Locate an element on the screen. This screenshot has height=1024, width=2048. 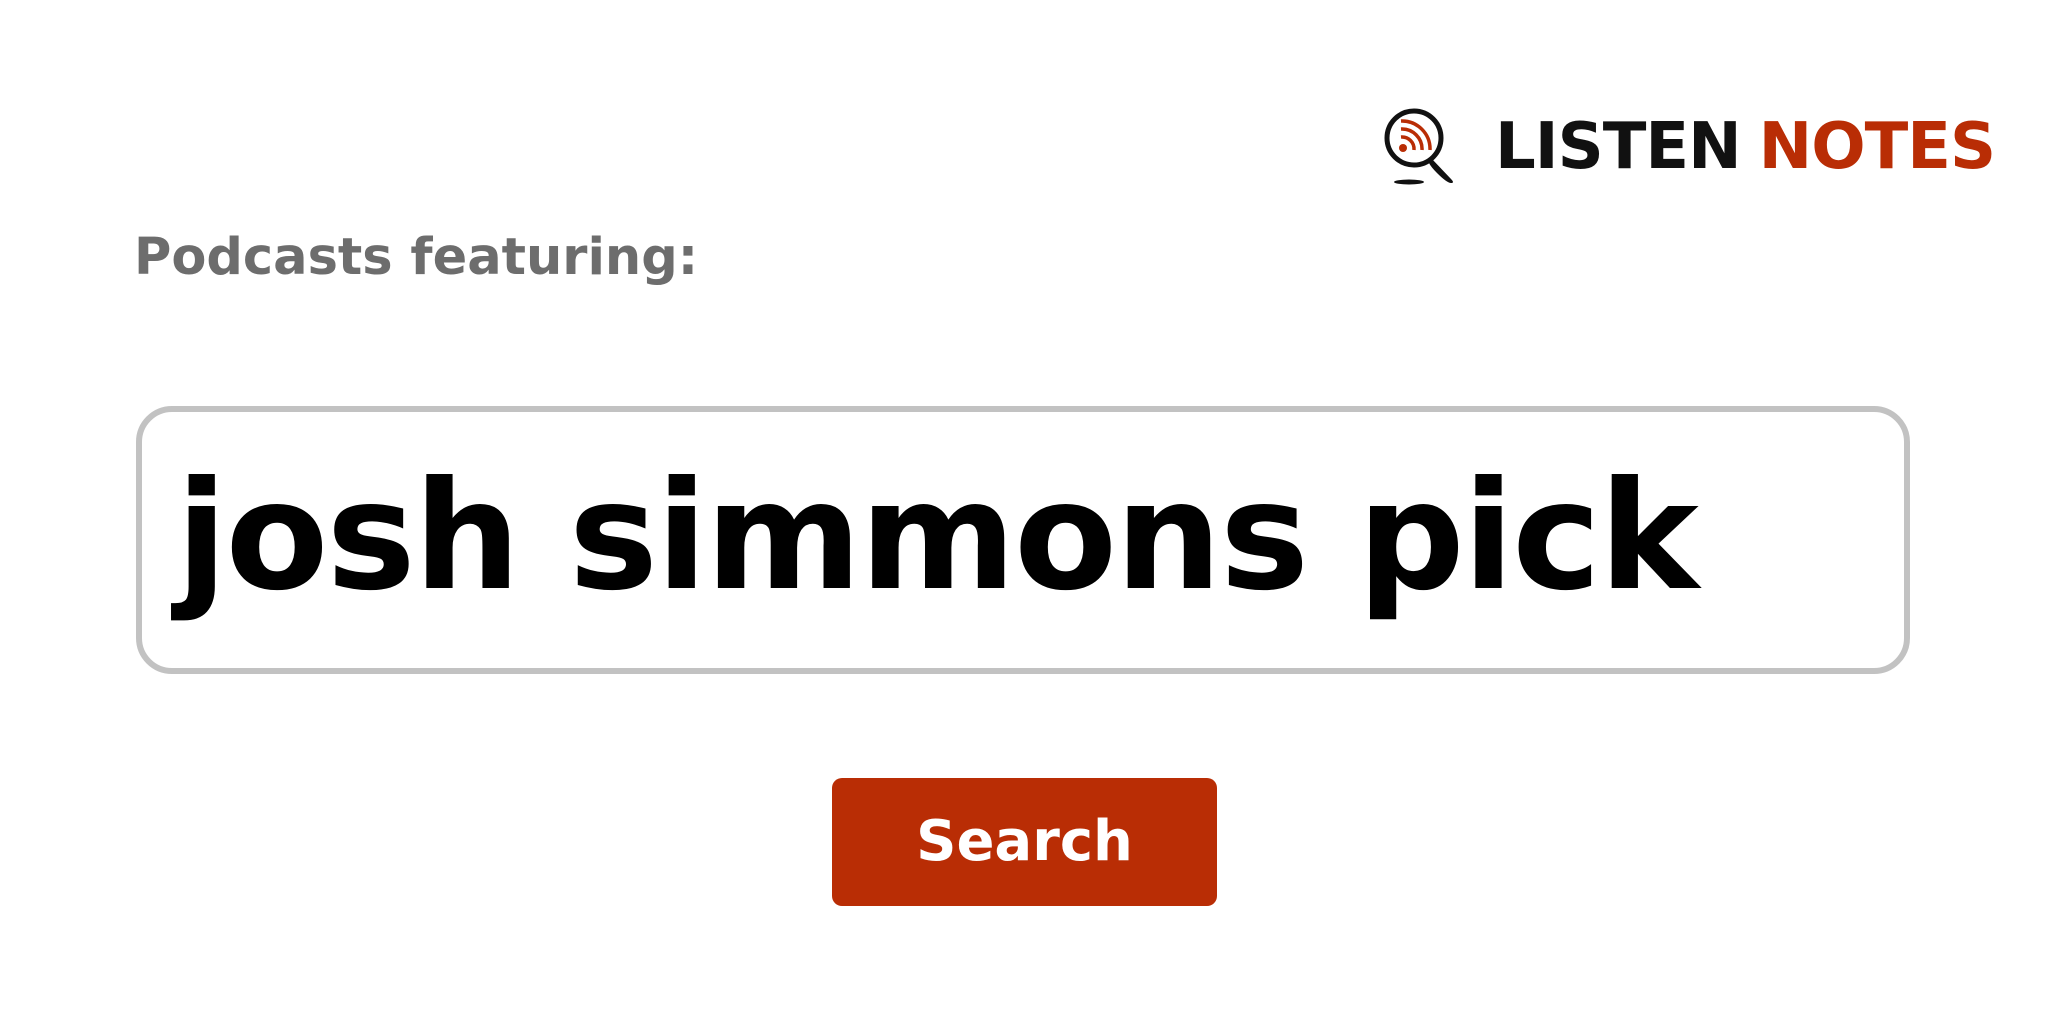
search-query-text: josh simmons pick is located at coordinates (937, 537).